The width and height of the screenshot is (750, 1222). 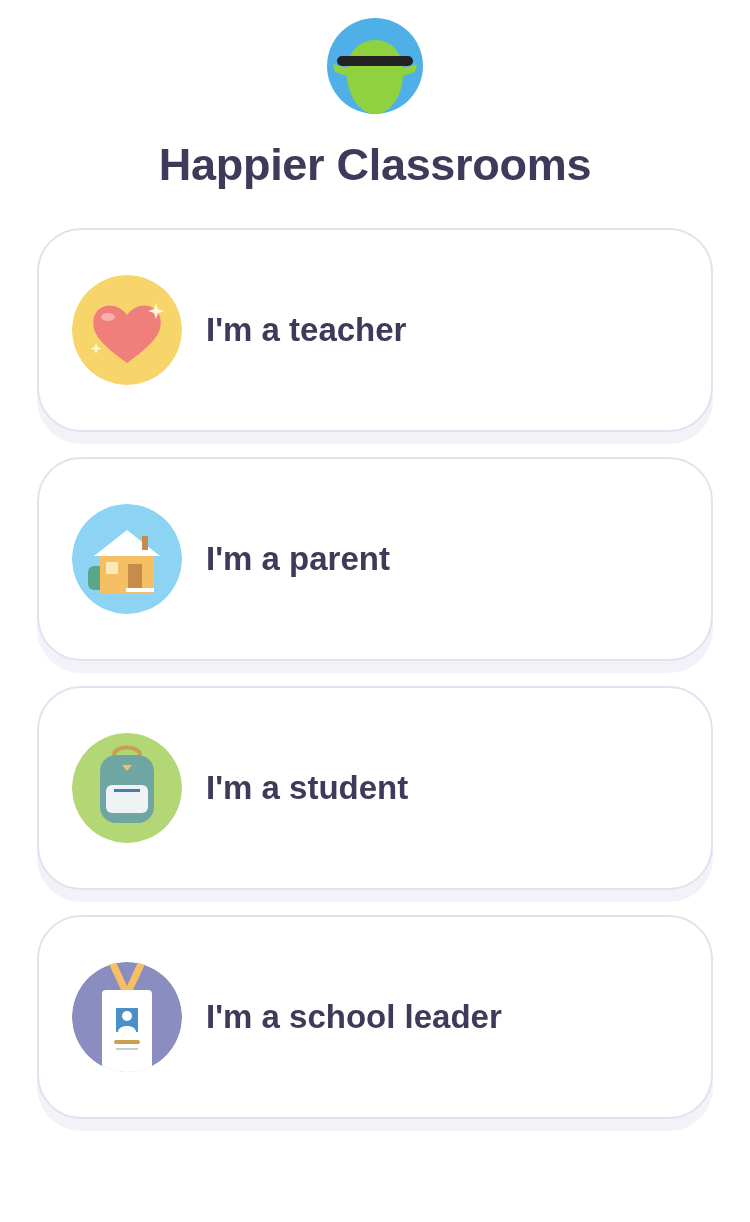 I want to click on house-icon, so click(x=127, y=559).